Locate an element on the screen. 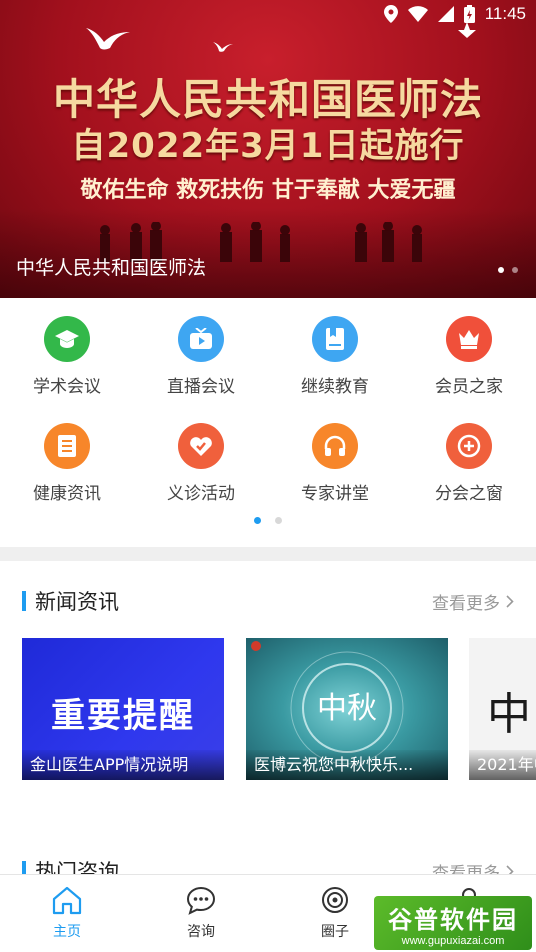  heart-hands-icon is located at coordinates (201, 446).